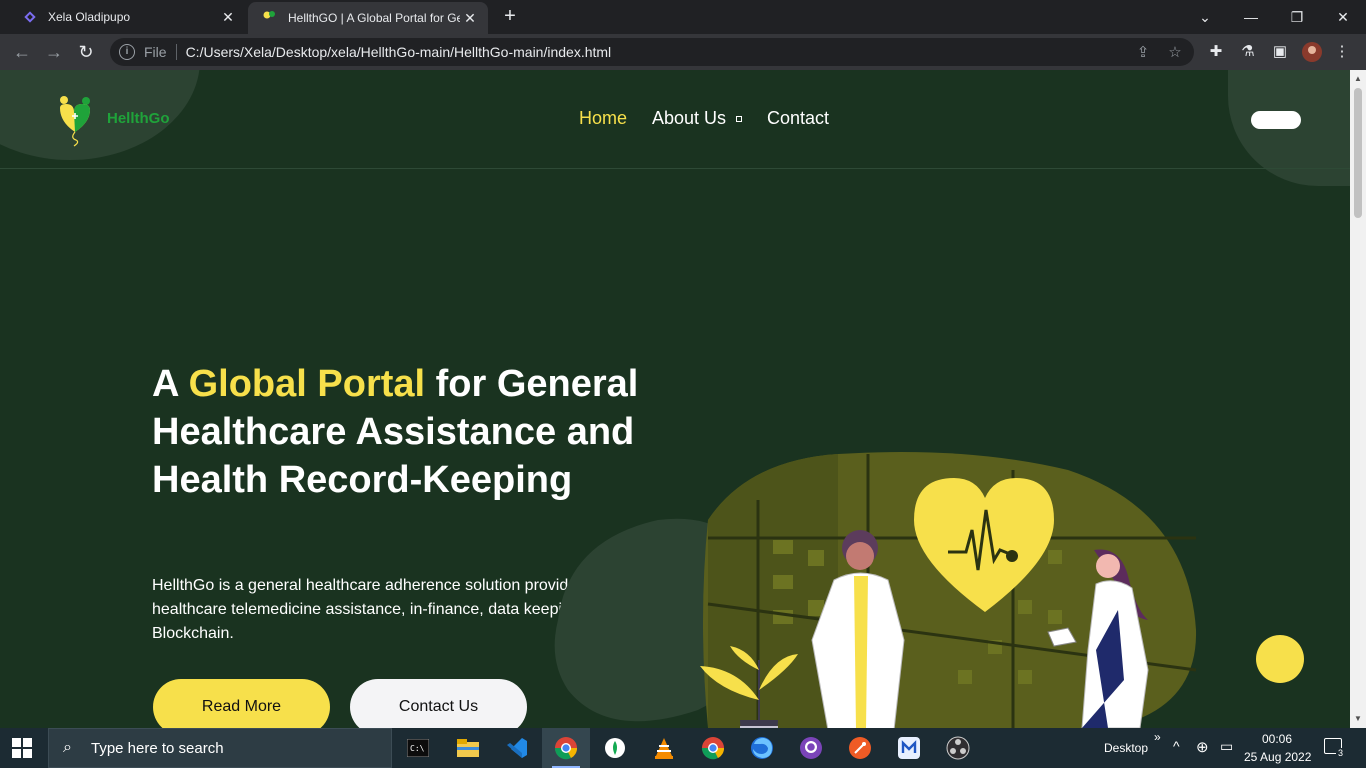 The height and width of the screenshot is (768, 1366). Describe the element at coordinates (86, 52) in the screenshot. I see `reload-icon: ↻` at that location.